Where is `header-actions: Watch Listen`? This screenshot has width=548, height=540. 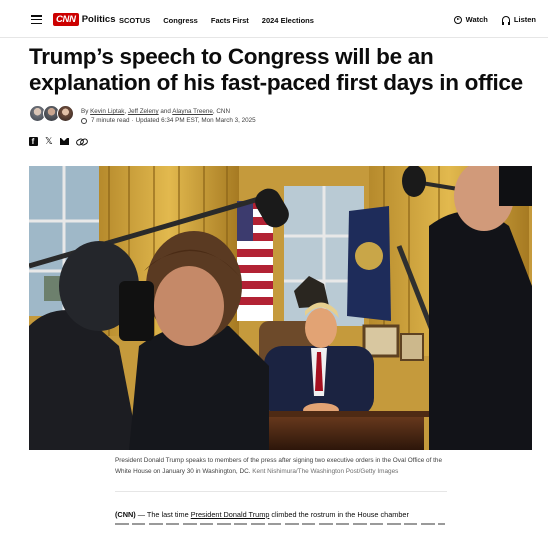 header-actions: Watch Listen is located at coordinates (494, 20).